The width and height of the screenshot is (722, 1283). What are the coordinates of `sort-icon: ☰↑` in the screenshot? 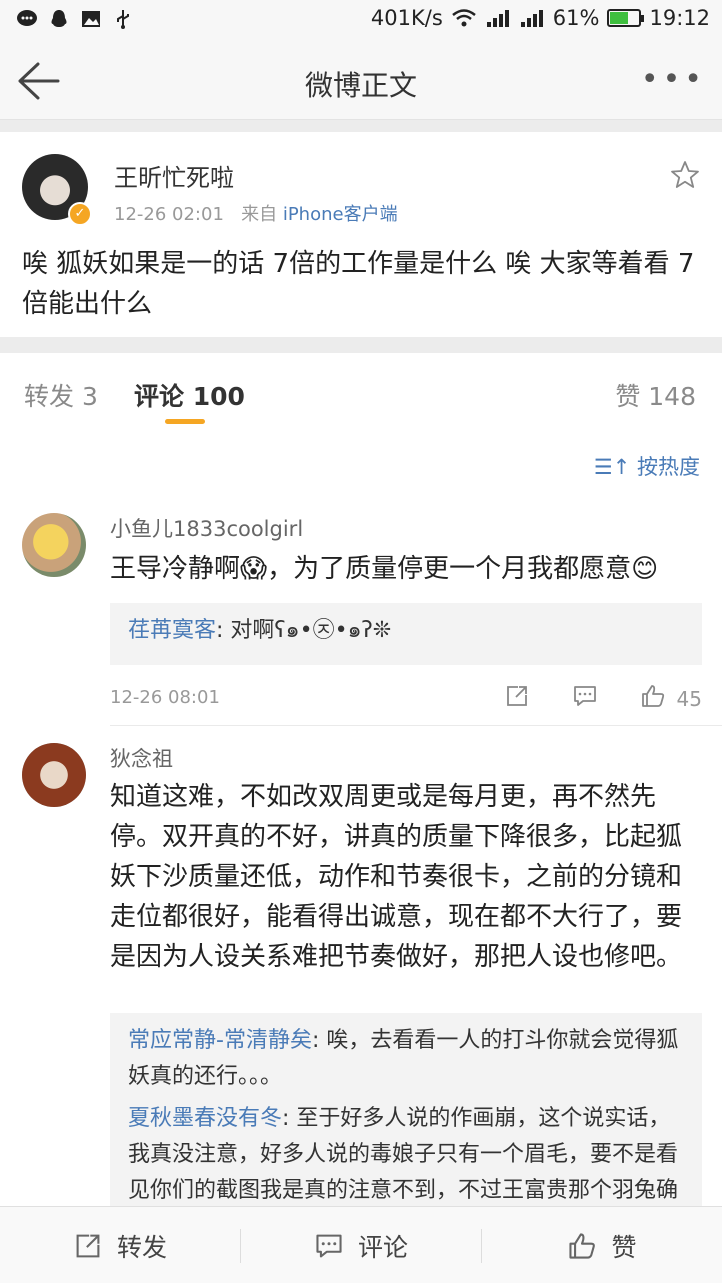 It's located at (612, 467).